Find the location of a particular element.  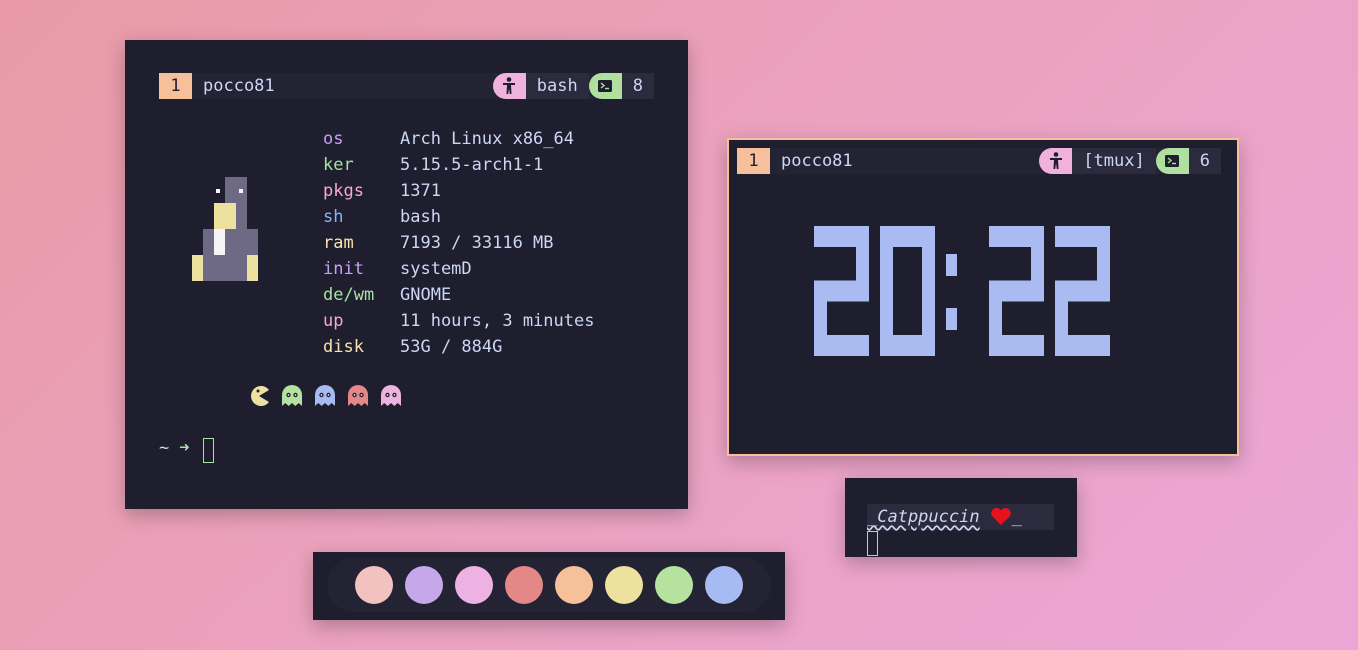

fetch-key: up is located at coordinates (333, 321).